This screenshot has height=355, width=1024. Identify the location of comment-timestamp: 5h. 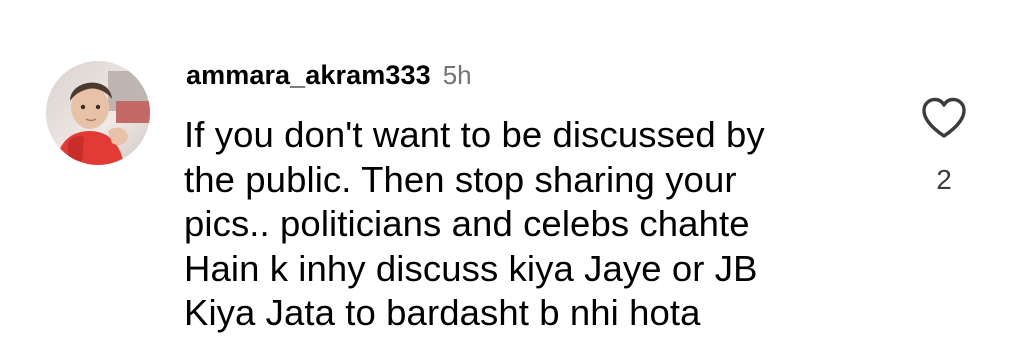
(457, 75).